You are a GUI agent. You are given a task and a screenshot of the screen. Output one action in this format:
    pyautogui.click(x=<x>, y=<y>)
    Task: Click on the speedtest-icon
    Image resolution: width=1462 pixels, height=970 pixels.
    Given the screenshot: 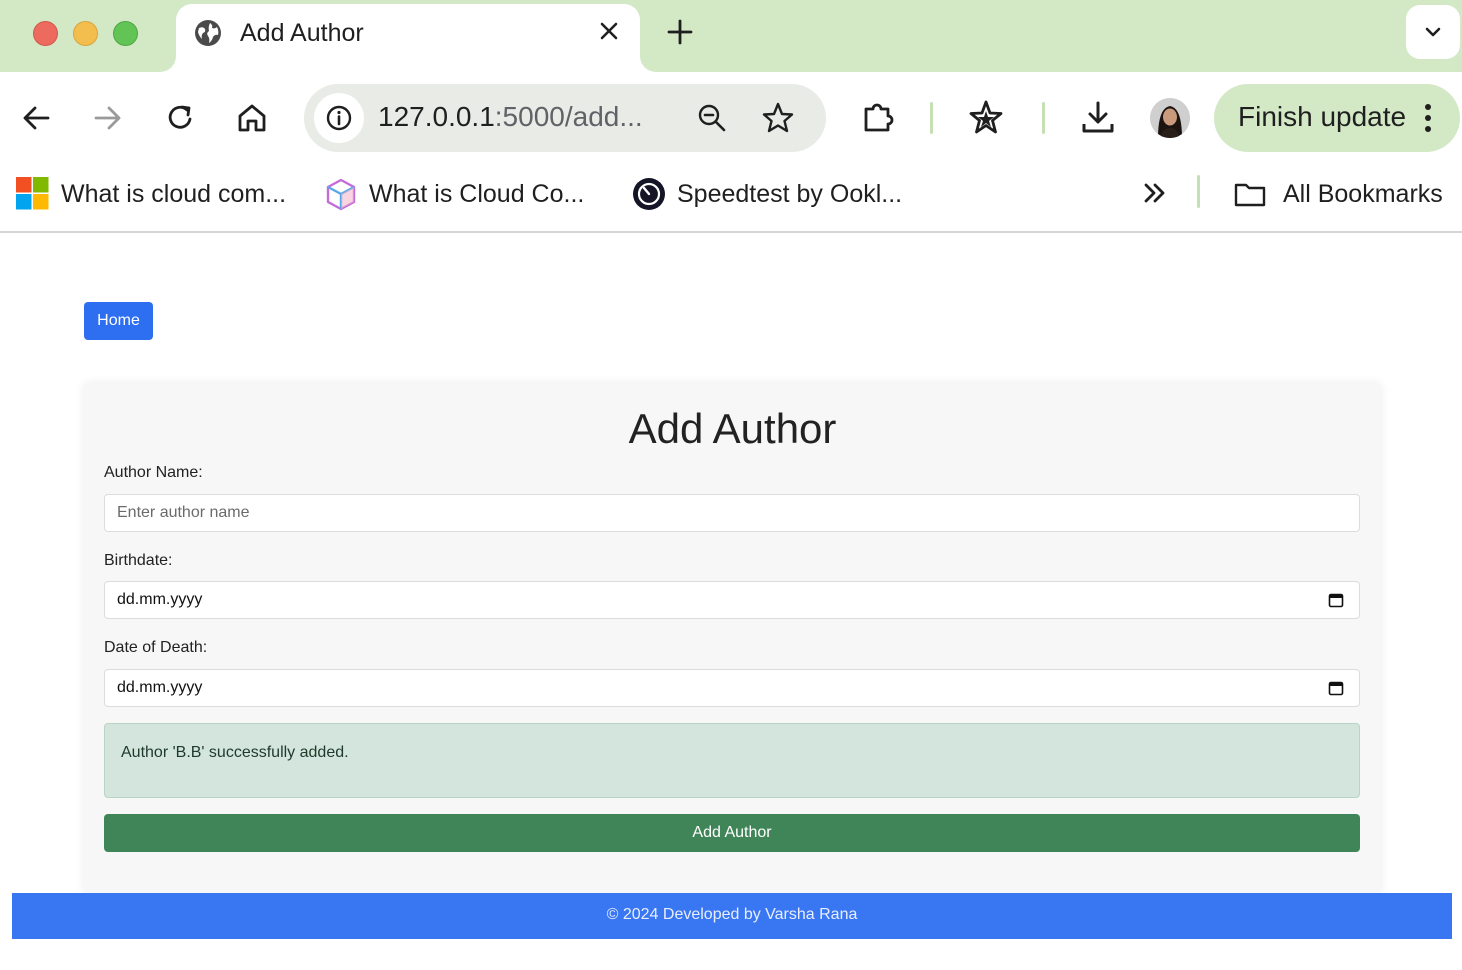 What is the action you would take?
    pyautogui.click(x=649, y=194)
    